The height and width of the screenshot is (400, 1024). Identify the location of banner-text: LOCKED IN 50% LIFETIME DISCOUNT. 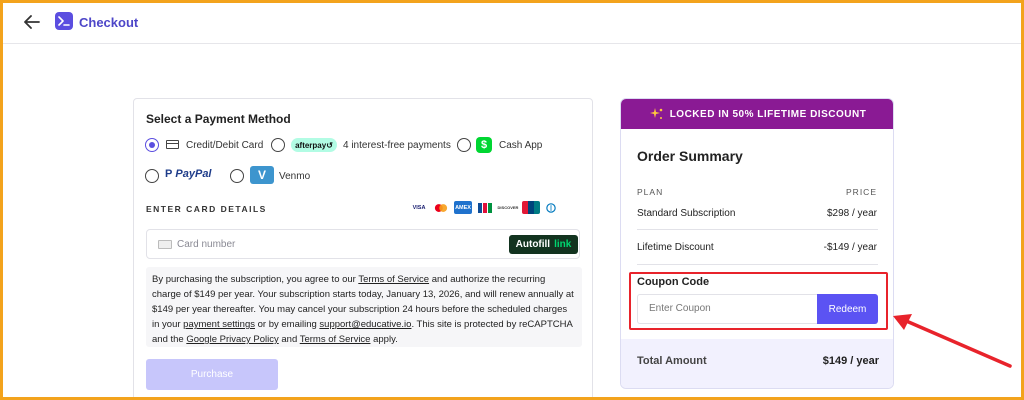
(768, 114).